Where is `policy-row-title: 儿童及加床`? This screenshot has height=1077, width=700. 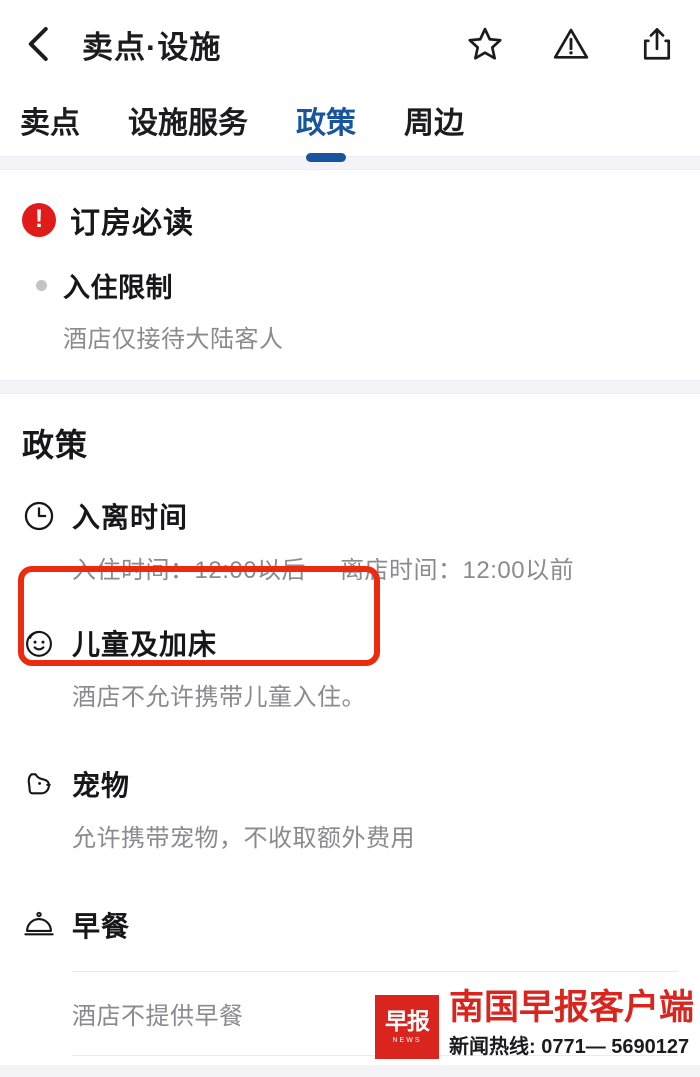
policy-row-title: 儿童及加床 is located at coordinates (145, 644).